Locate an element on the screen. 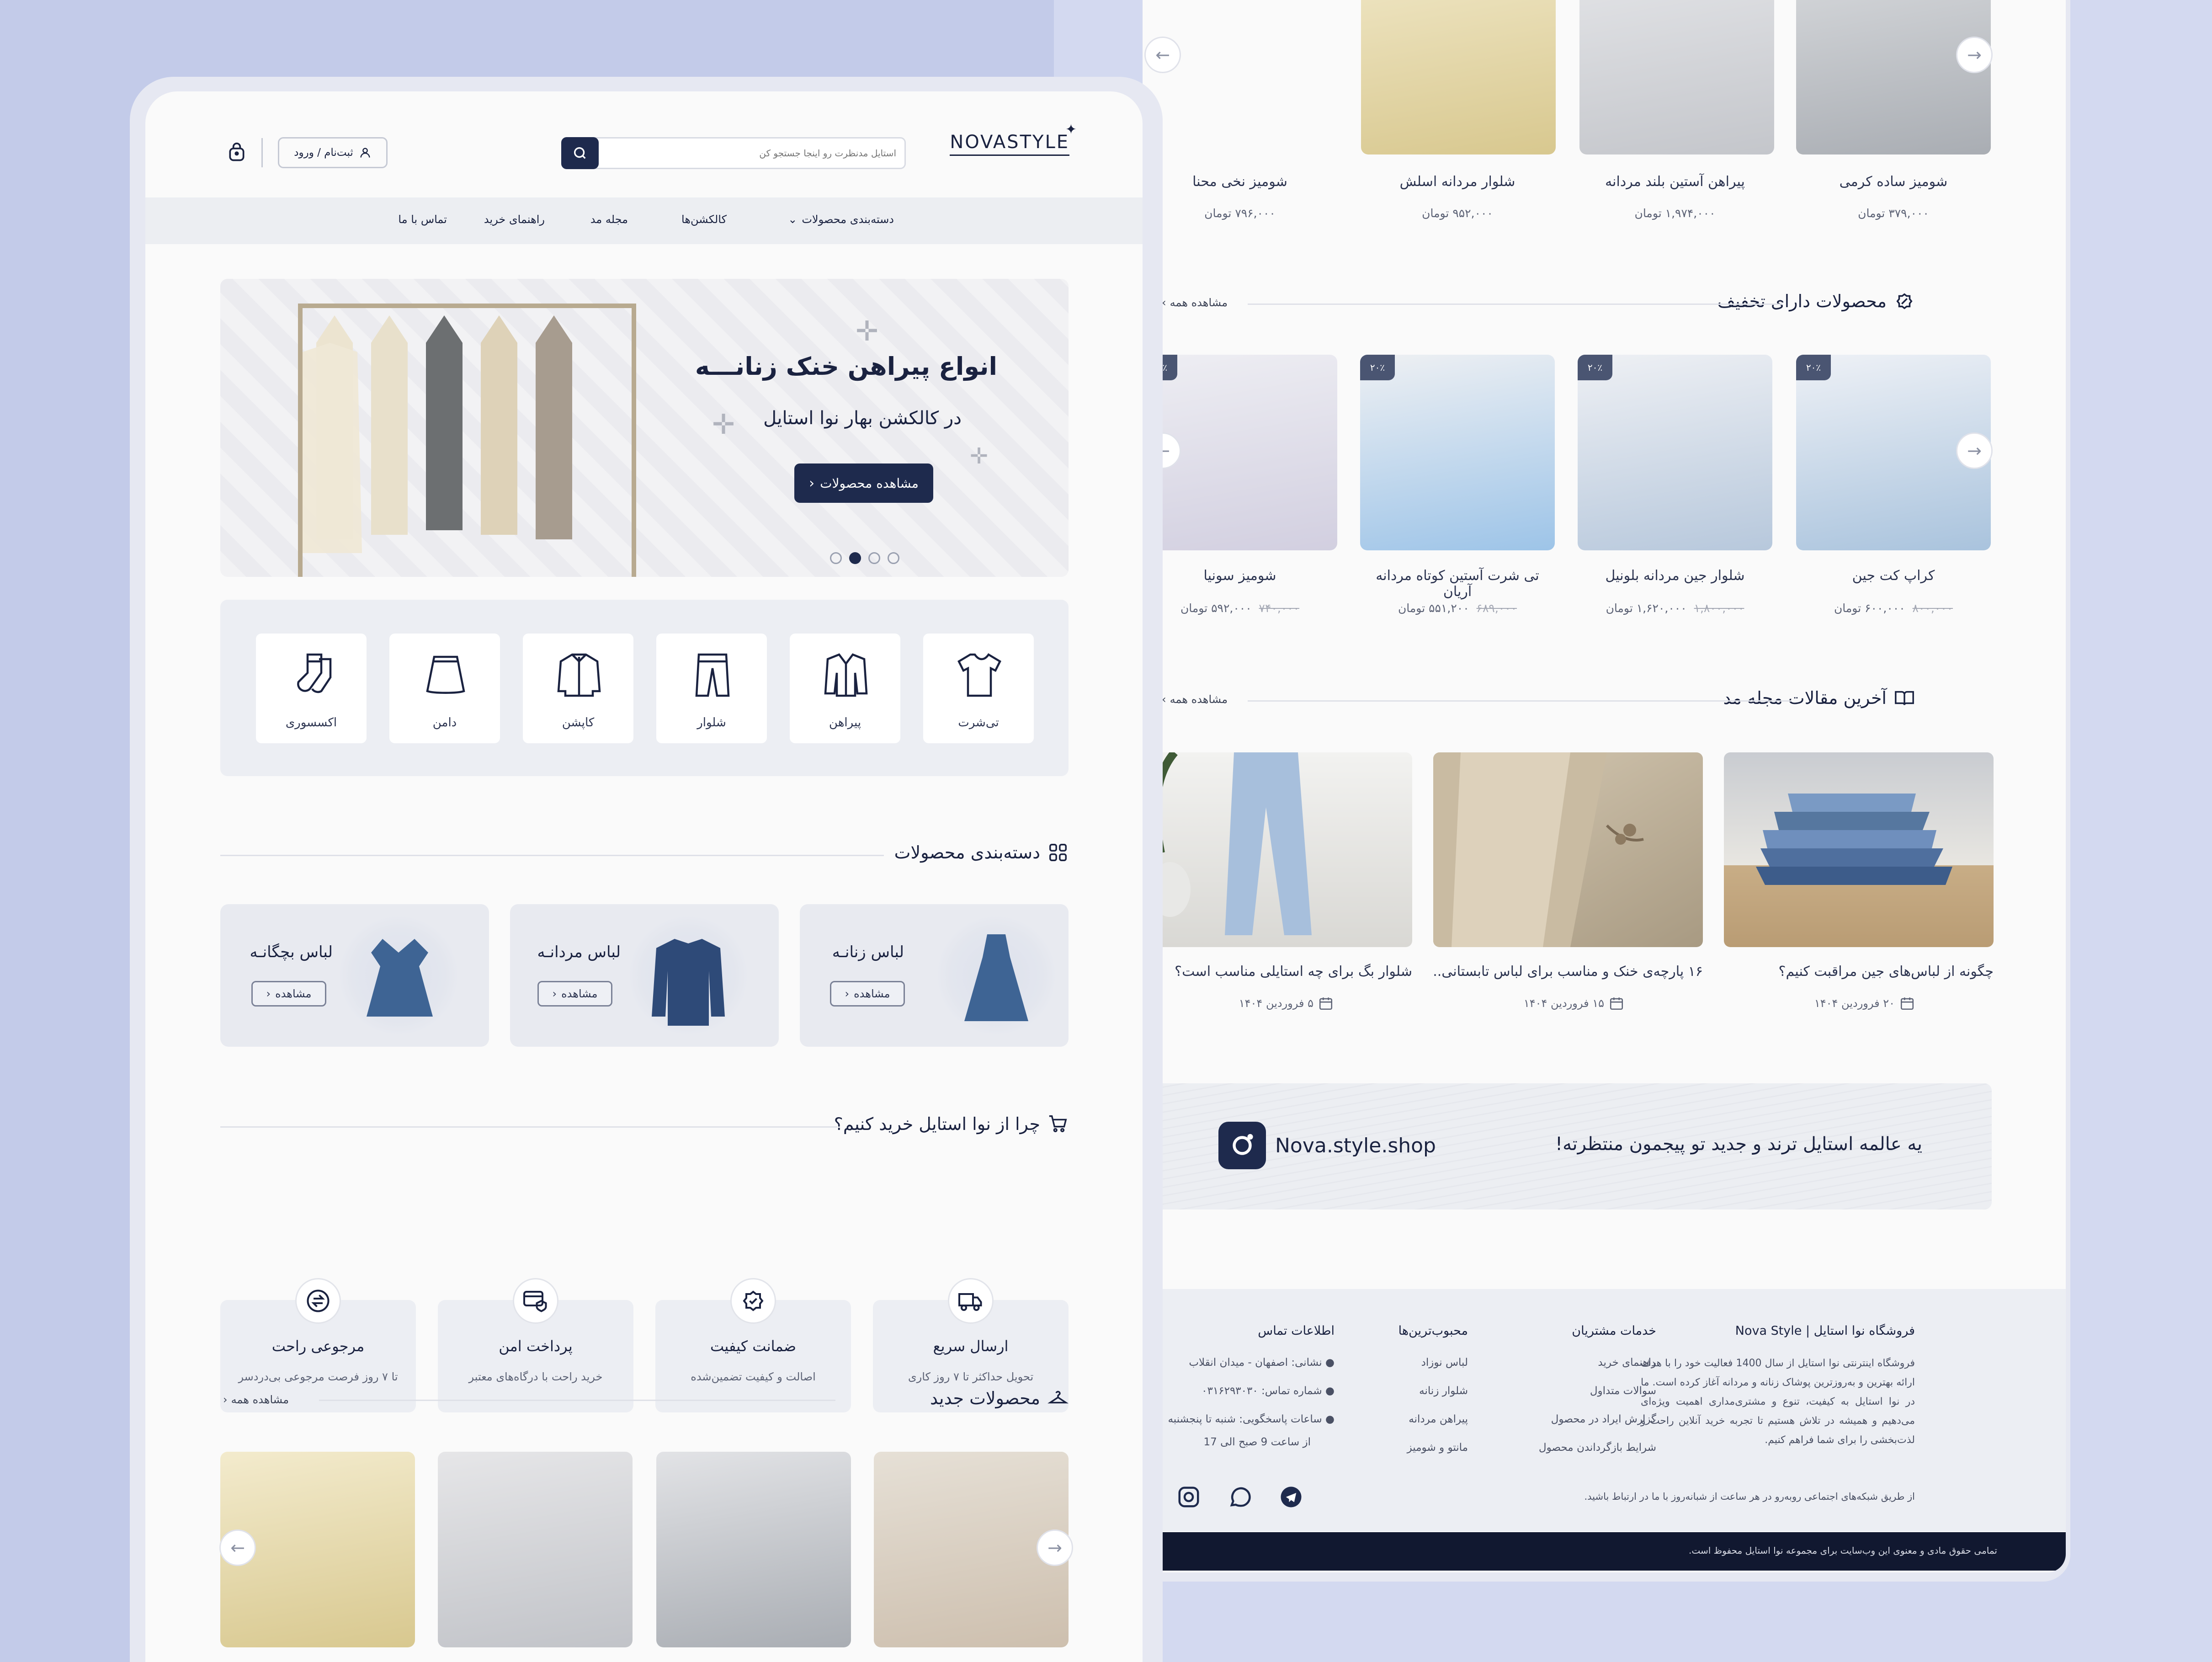 The image size is (2212, 1662). login-button: ثبت‌نام / ورود is located at coordinates (333, 152).